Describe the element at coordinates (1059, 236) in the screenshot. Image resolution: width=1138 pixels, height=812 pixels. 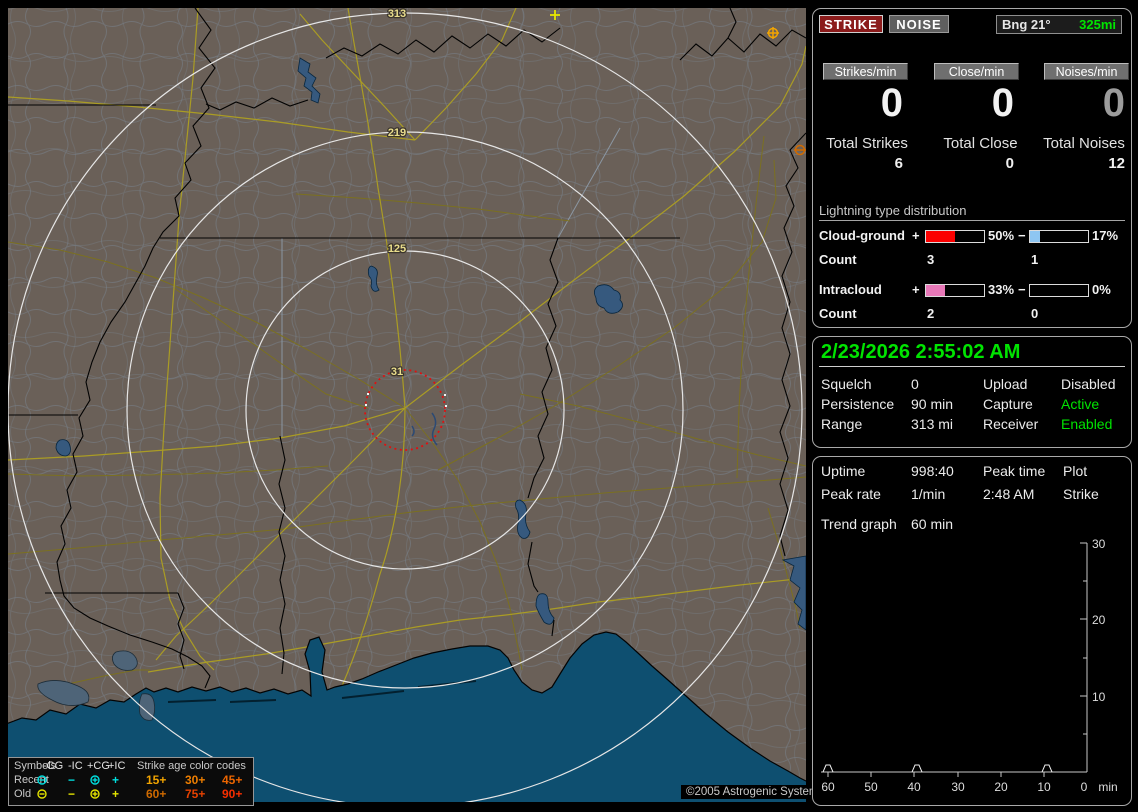
I see `cg-minus-bar` at that location.